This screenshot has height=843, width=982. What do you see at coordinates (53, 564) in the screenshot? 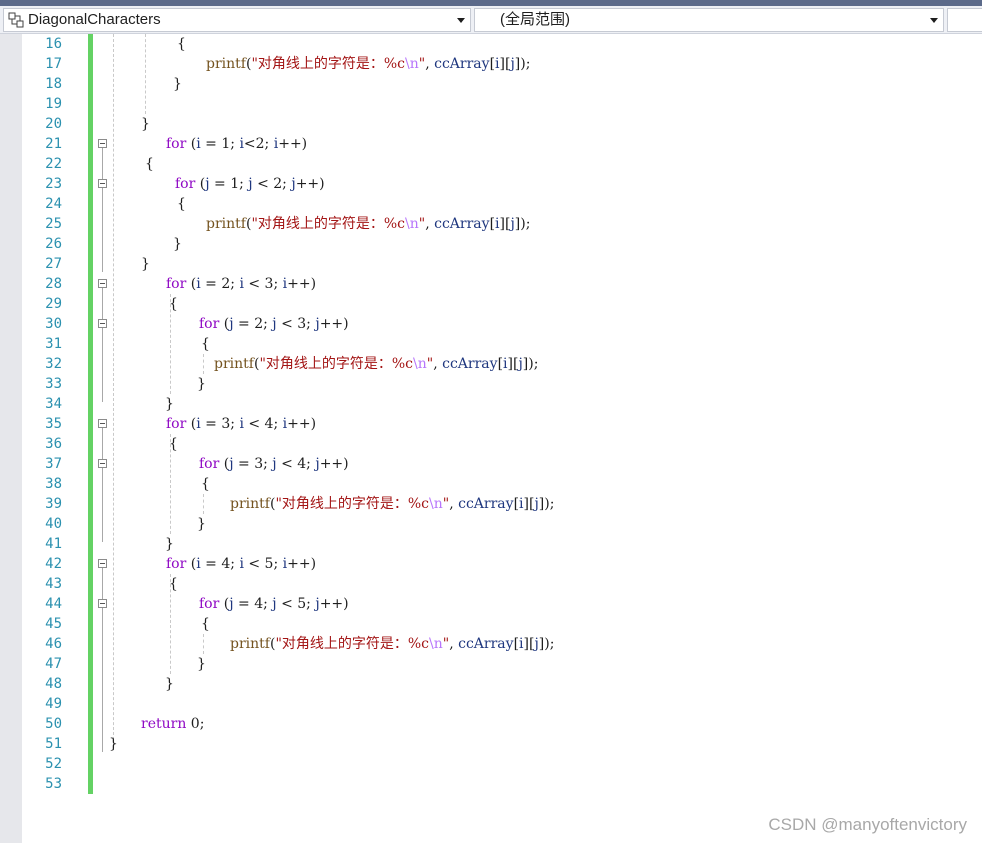
I see `line-number: 42` at bounding box center [53, 564].